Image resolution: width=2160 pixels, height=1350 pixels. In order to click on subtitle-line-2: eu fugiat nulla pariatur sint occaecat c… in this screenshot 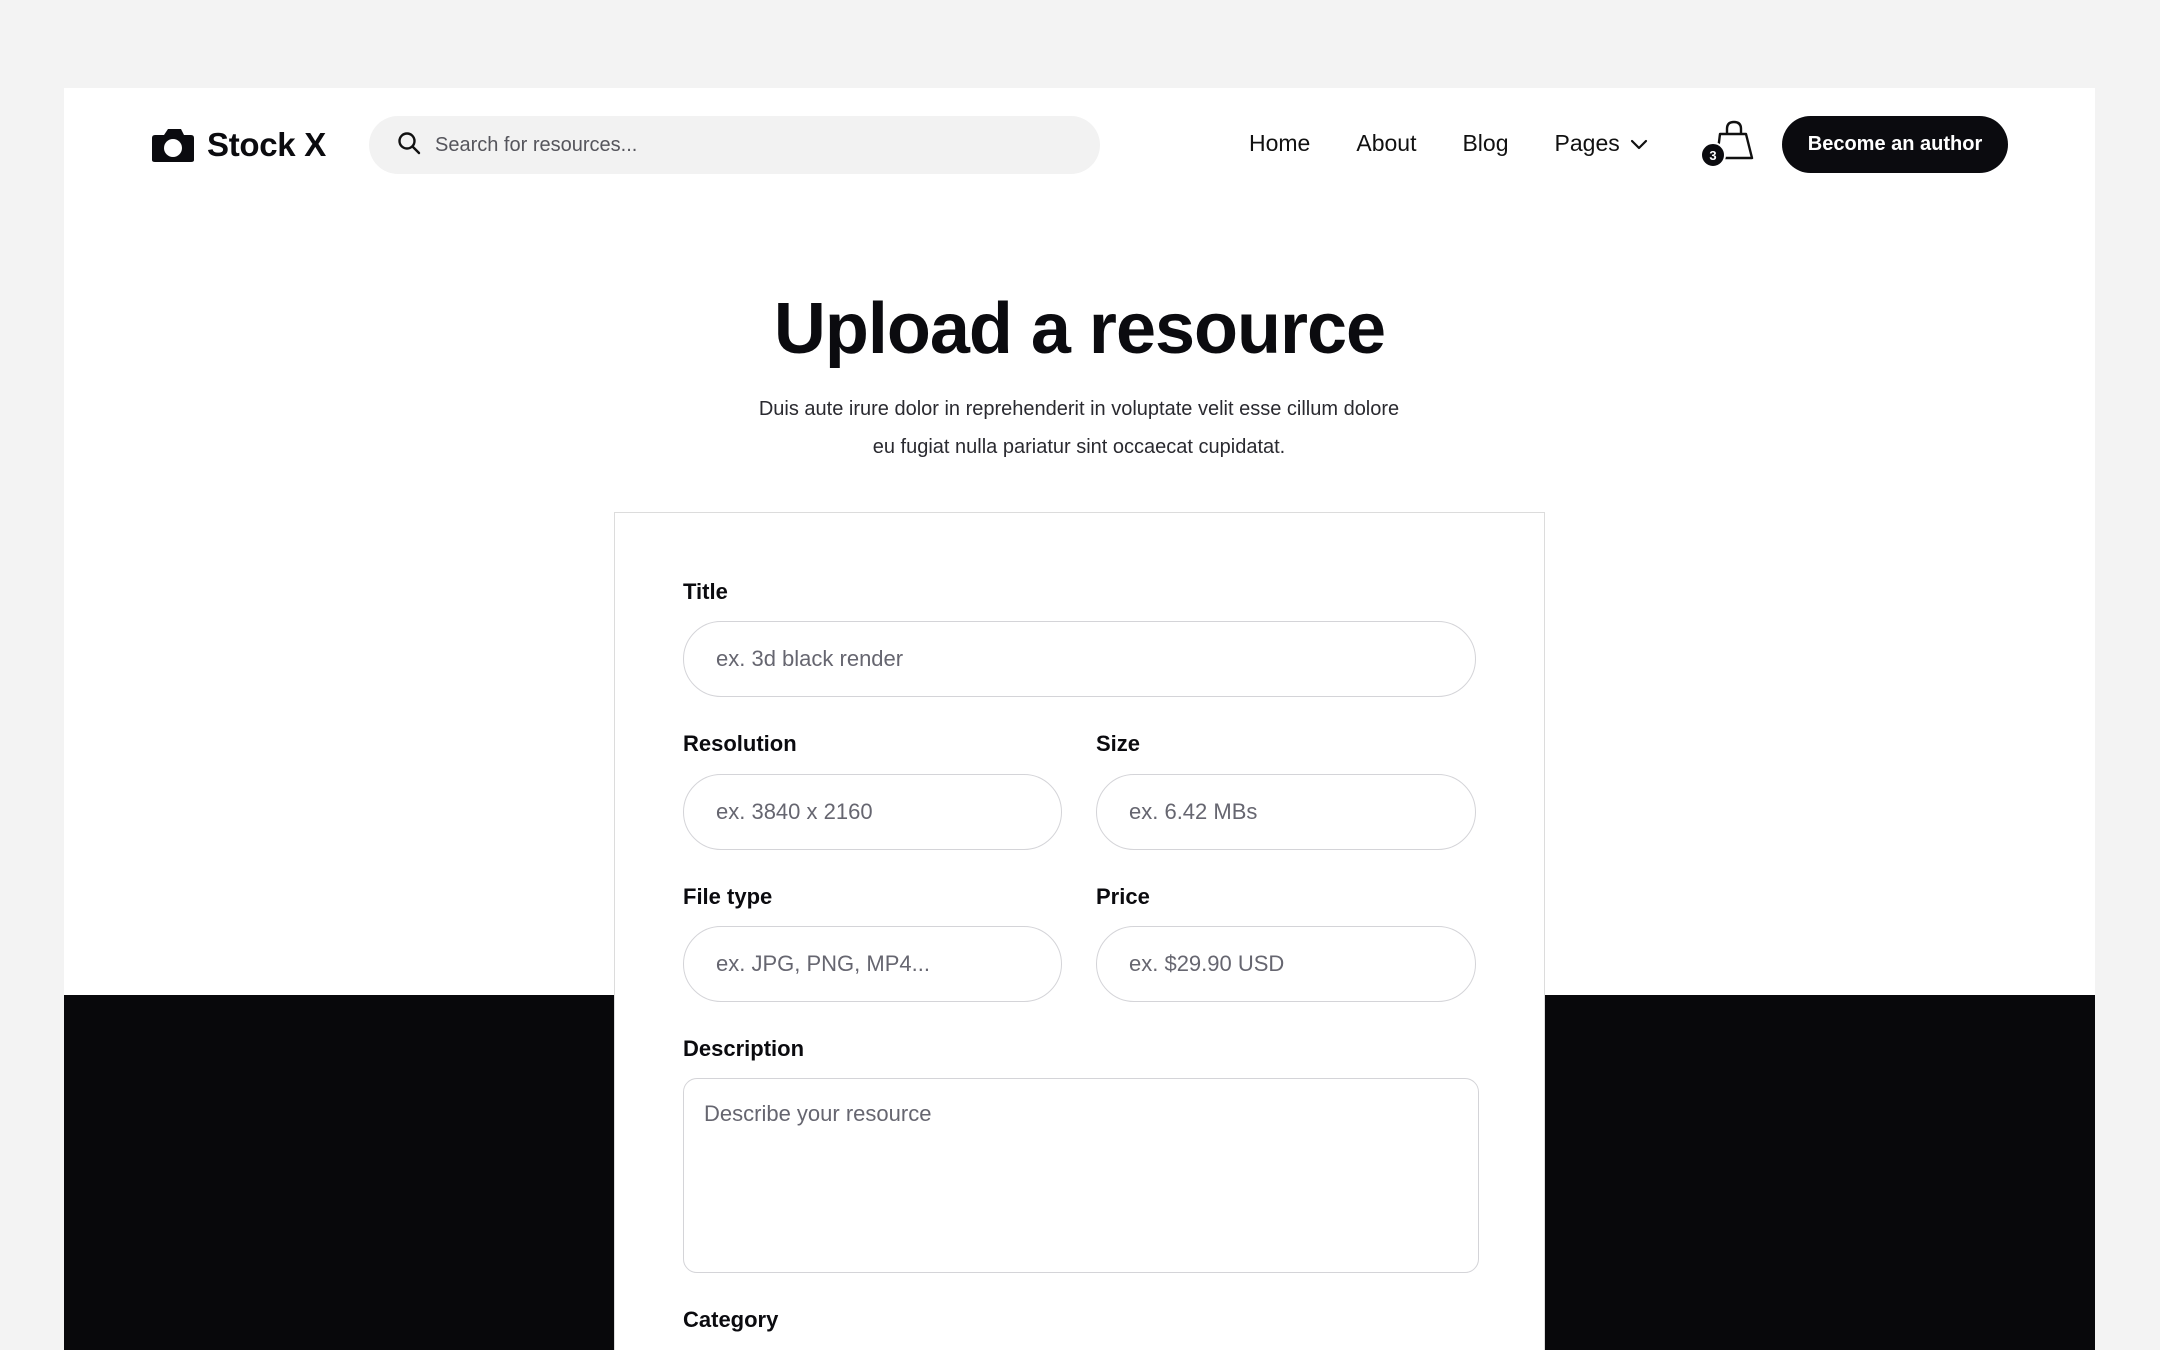, I will do `click(1079, 447)`.